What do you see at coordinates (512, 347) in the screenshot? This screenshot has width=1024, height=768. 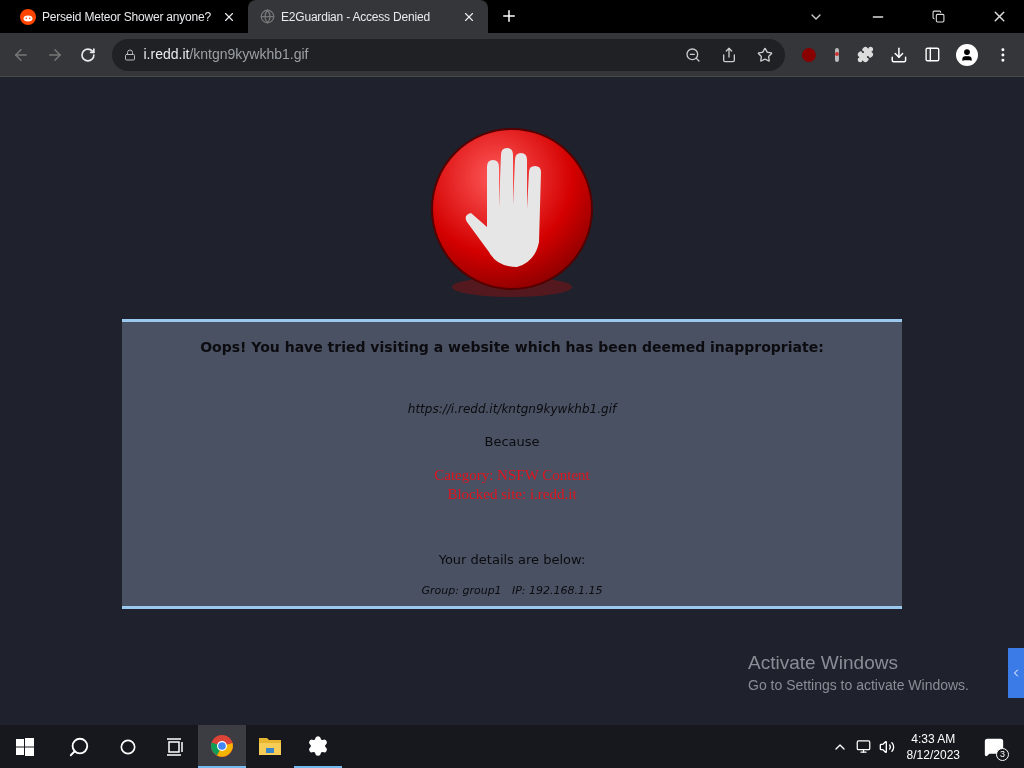 I see `heading: Oops! You have tried visiting a website which has been deemed inappropriate:` at bounding box center [512, 347].